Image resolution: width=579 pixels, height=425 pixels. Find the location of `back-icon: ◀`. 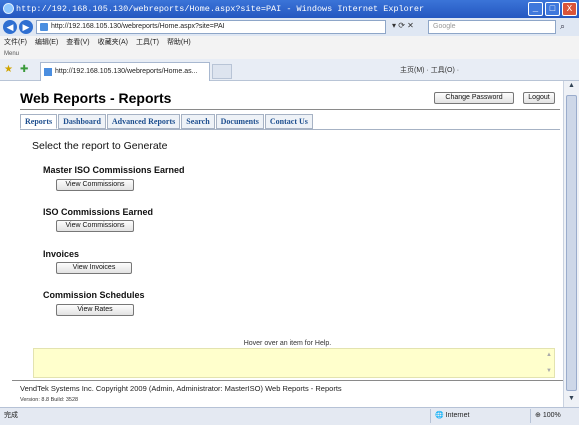

back-icon: ◀ is located at coordinates (10, 27).